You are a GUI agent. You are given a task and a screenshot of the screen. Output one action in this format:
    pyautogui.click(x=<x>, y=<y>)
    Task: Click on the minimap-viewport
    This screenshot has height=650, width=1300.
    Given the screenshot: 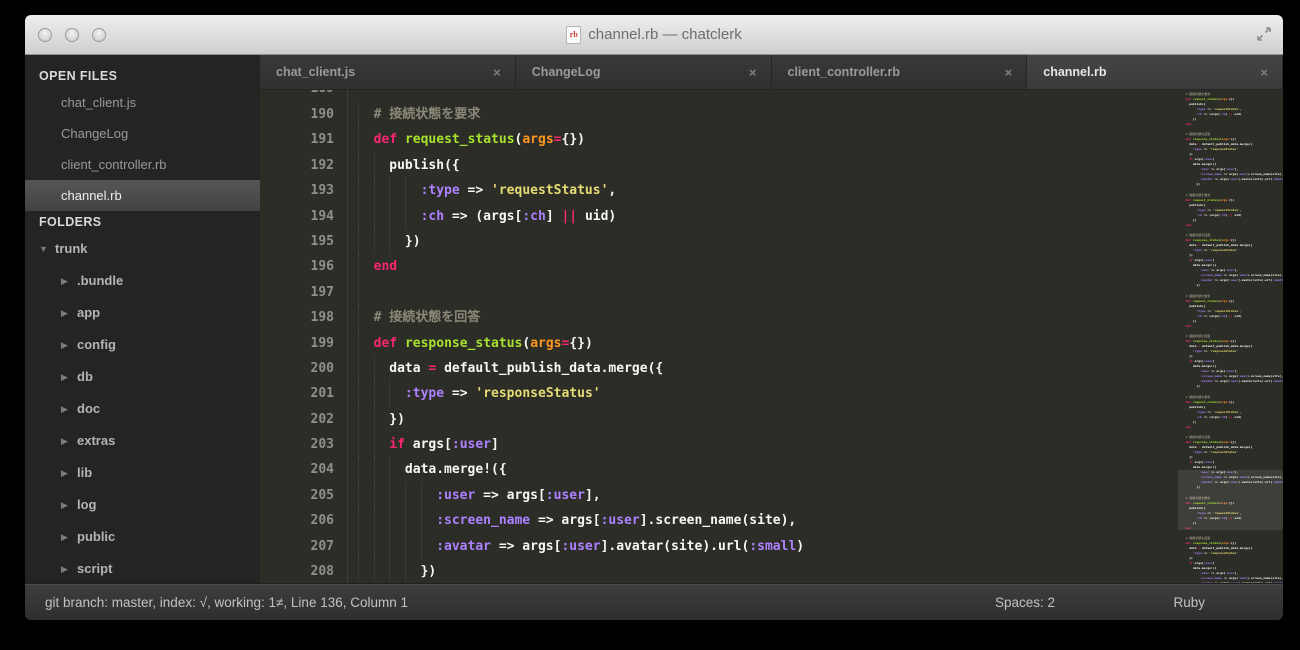 What is the action you would take?
    pyautogui.click(x=1230, y=500)
    